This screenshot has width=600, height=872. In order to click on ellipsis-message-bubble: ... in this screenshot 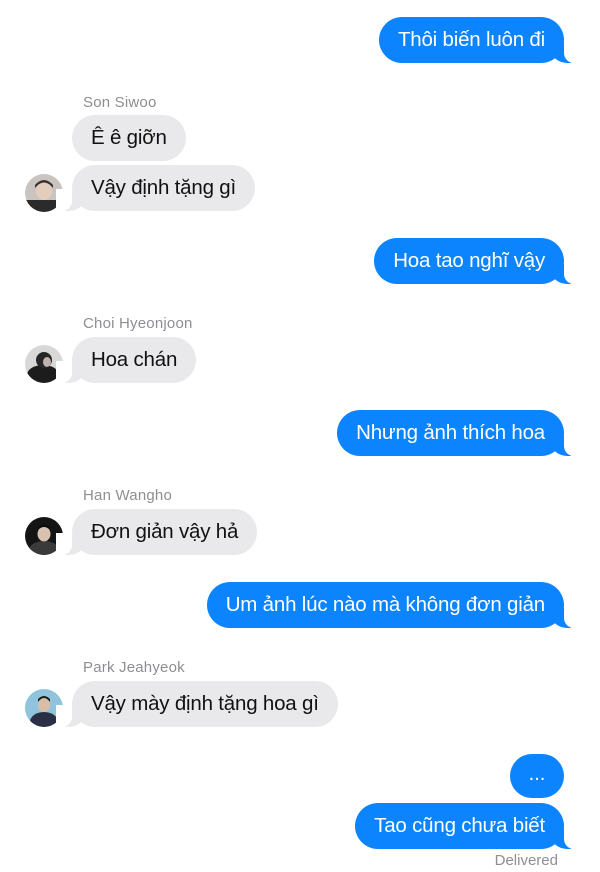, I will do `click(537, 776)`.